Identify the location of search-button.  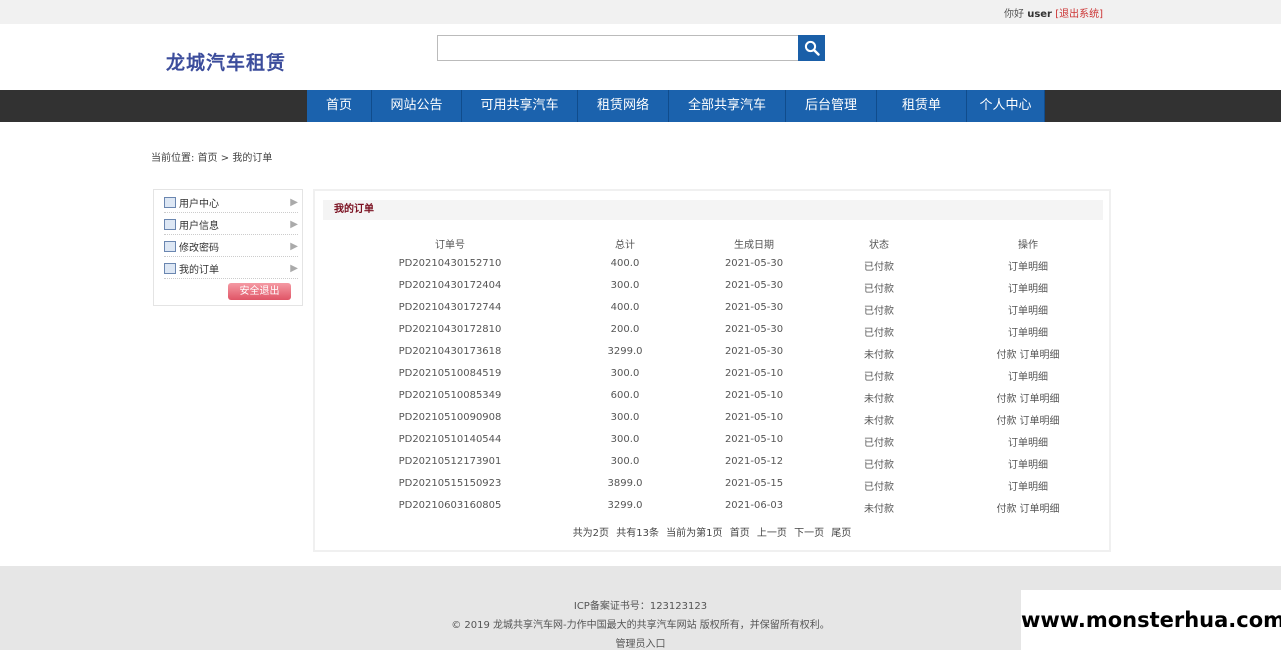
(811, 48).